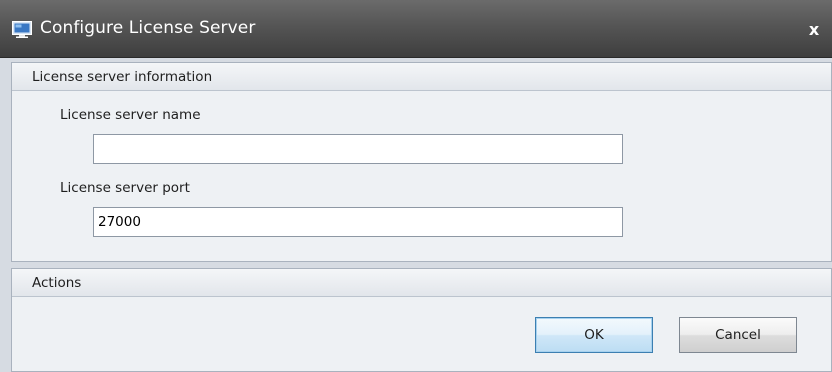  What do you see at coordinates (594, 335) in the screenshot?
I see `ok-button: OK` at bounding box center [594, 335].